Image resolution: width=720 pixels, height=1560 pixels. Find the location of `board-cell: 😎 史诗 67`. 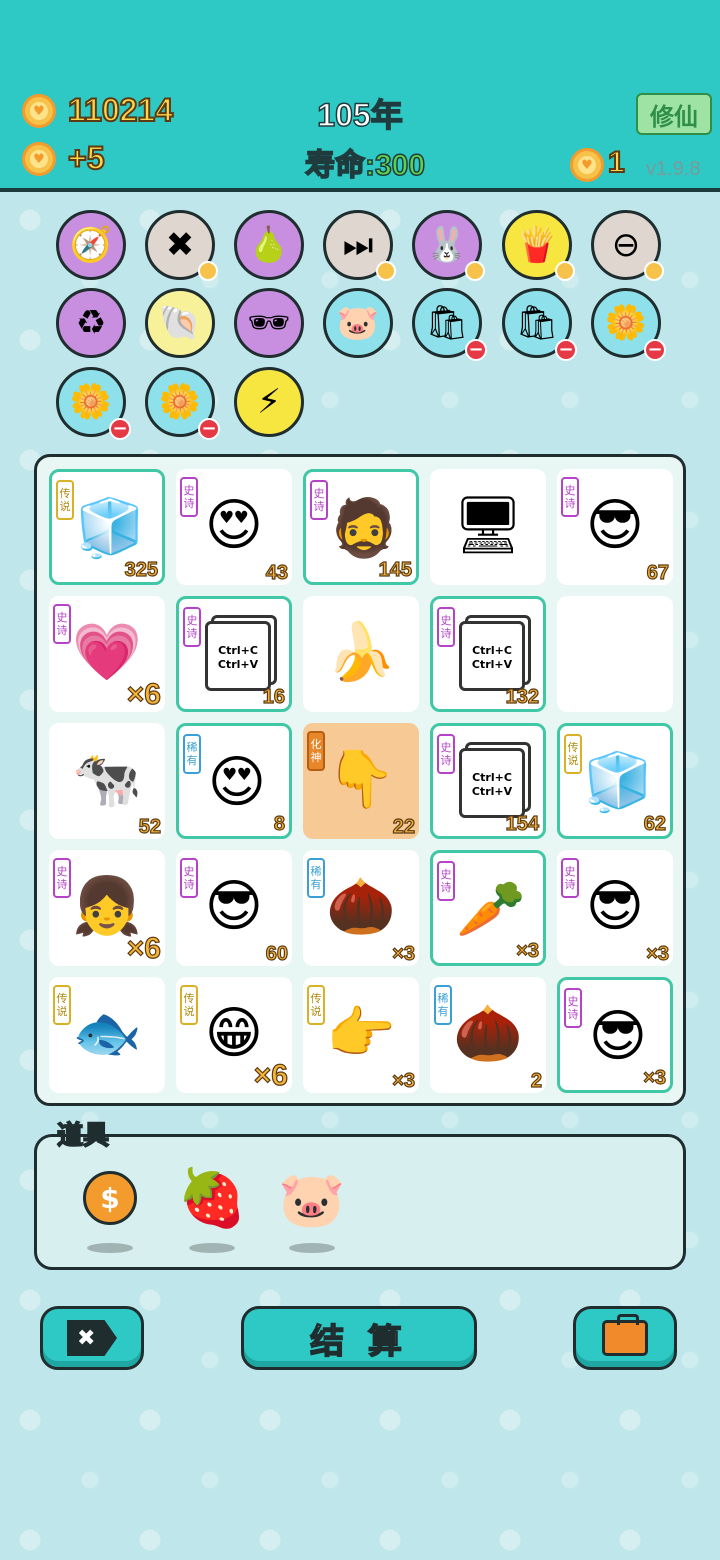

board-cell: 😎 史诗 67 is located at coordinates (615, 527).